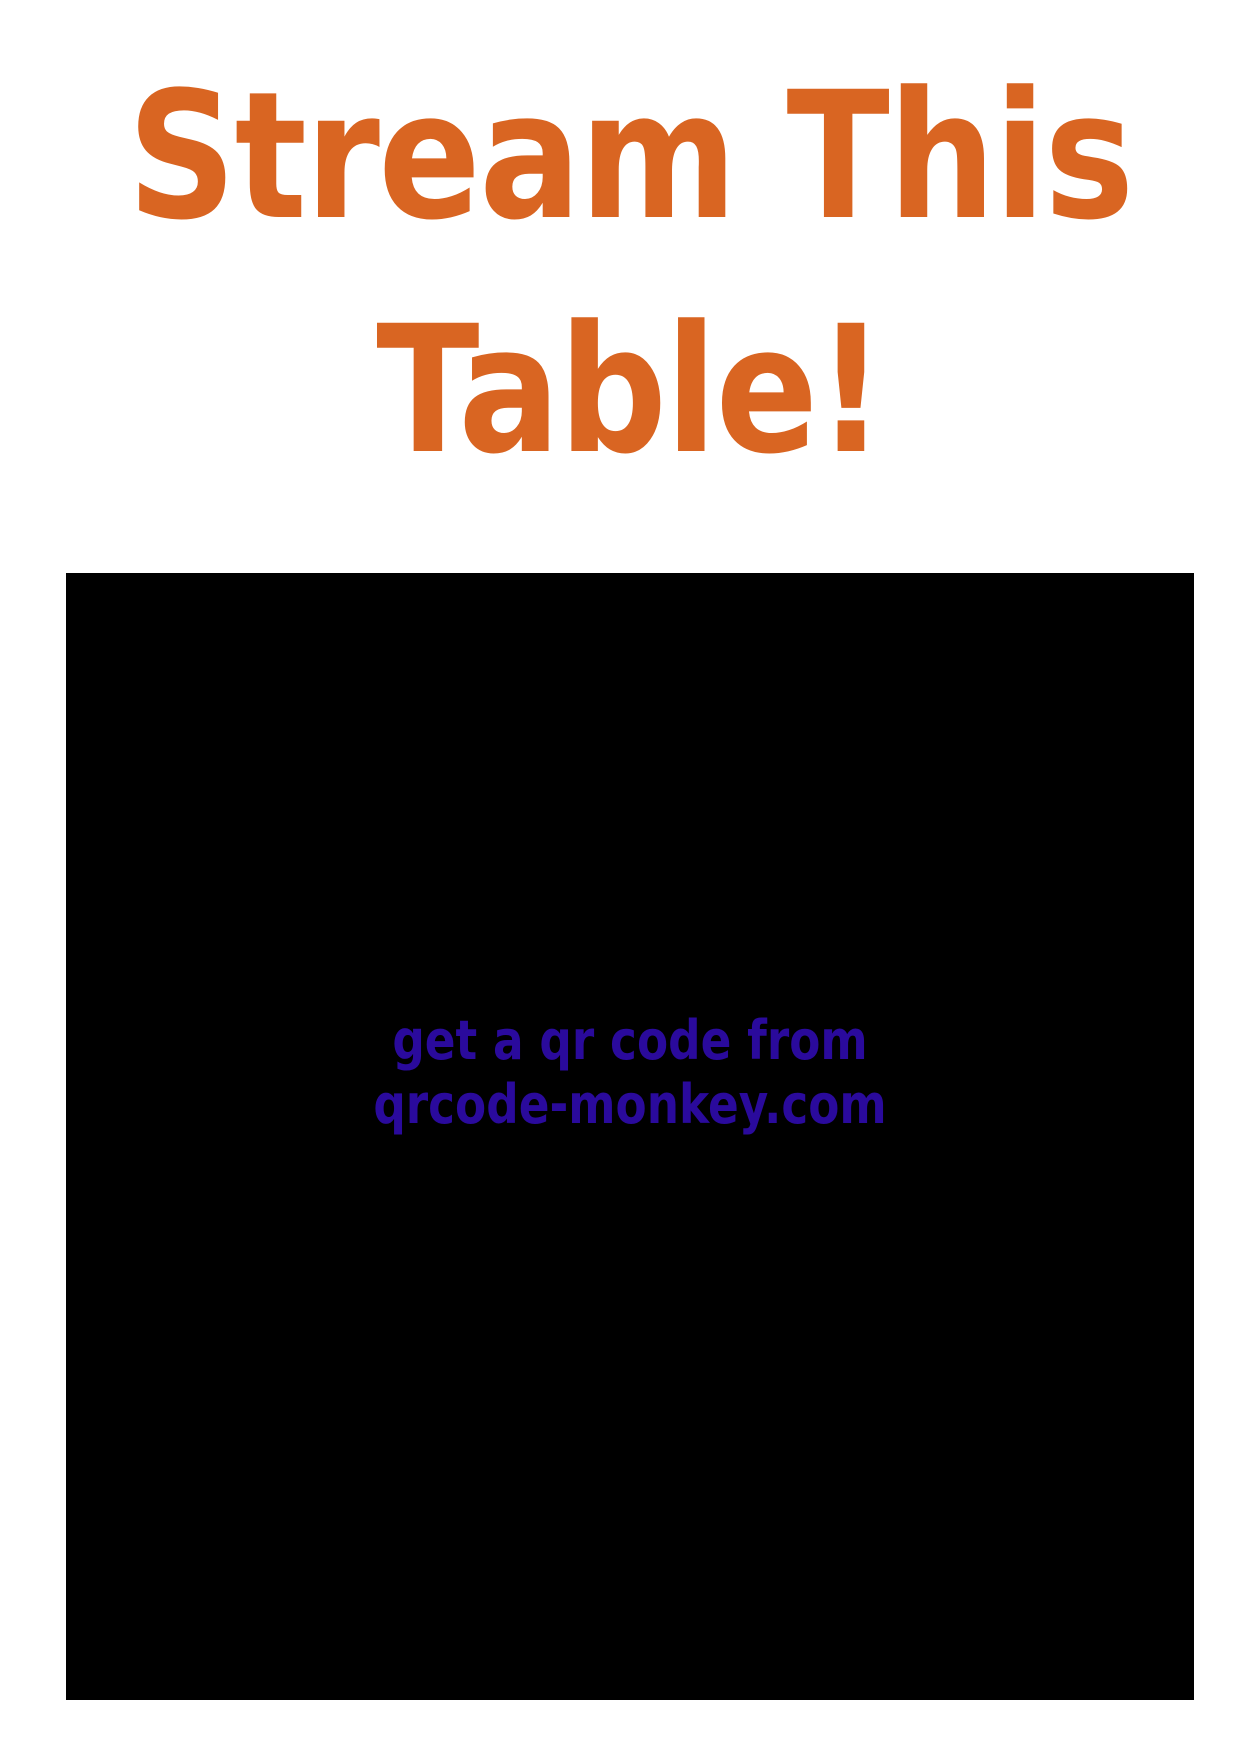  I want to click on title-line-2: Table!, so click(630, 390).